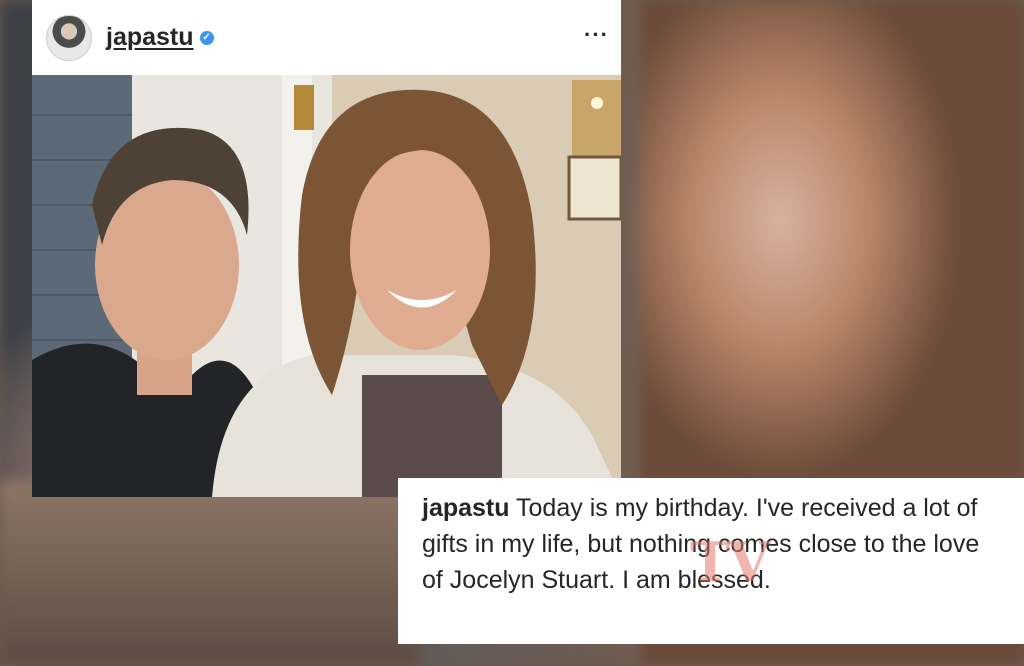  I want to click on more-options-icon: ···, so click(596, 35).